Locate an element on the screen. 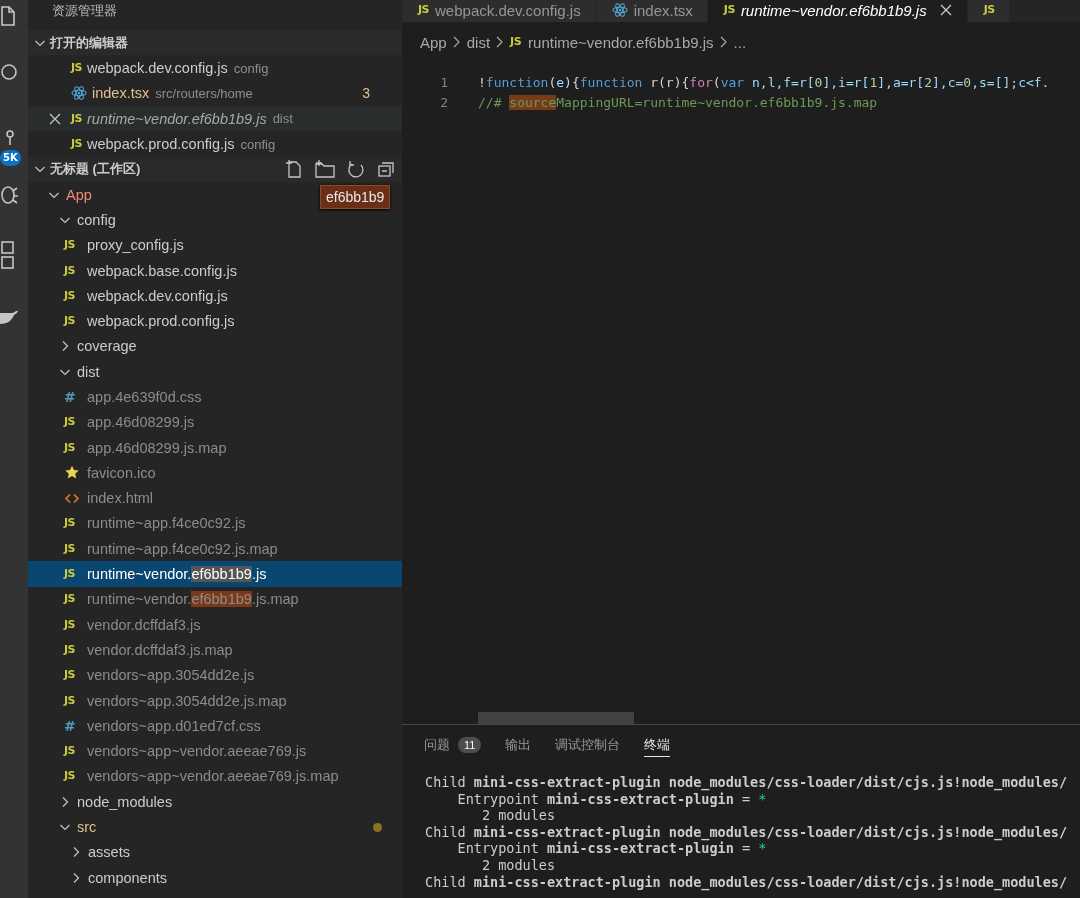 The image size is (1080, 898). code-line: !function(e){function r(r){for(var n,l,f=r[0],i=r[1],a=r[2],c=0,s=[];c<f. is located at coordinates (764, 82).